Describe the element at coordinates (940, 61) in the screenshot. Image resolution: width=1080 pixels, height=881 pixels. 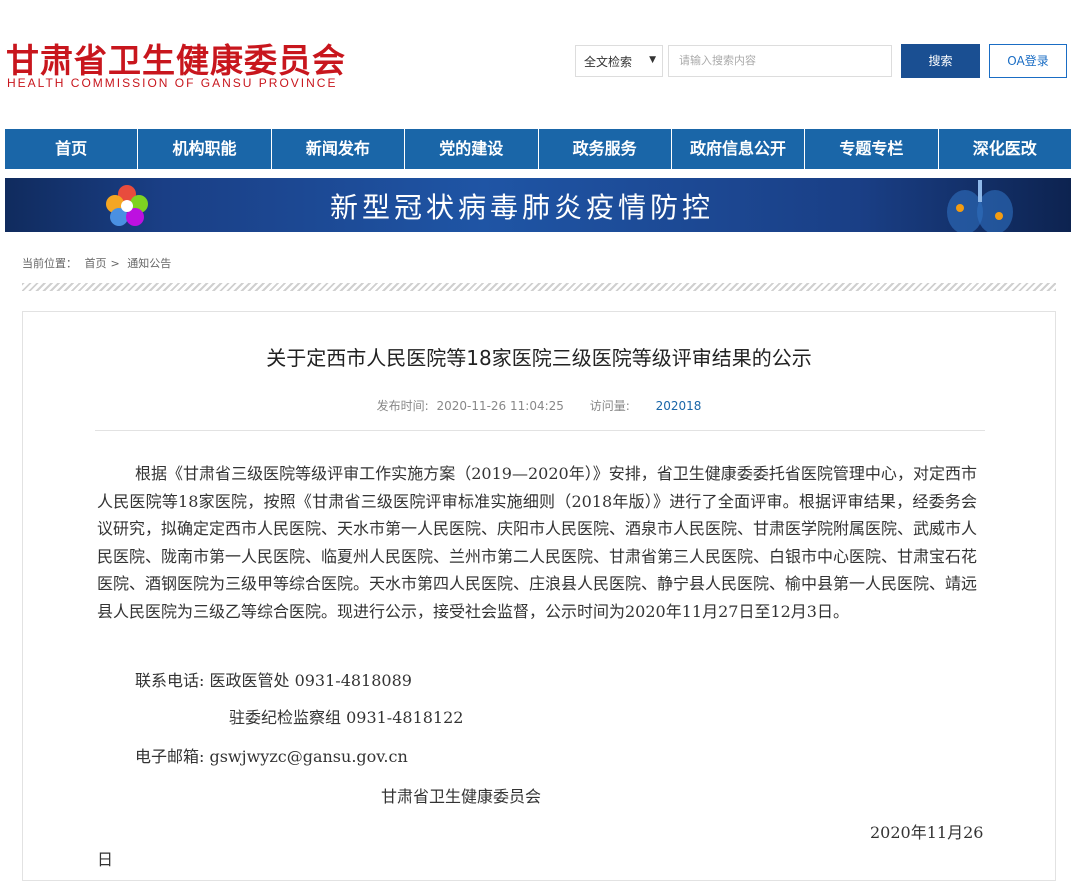
I see `search-button: 搜索` at that location.